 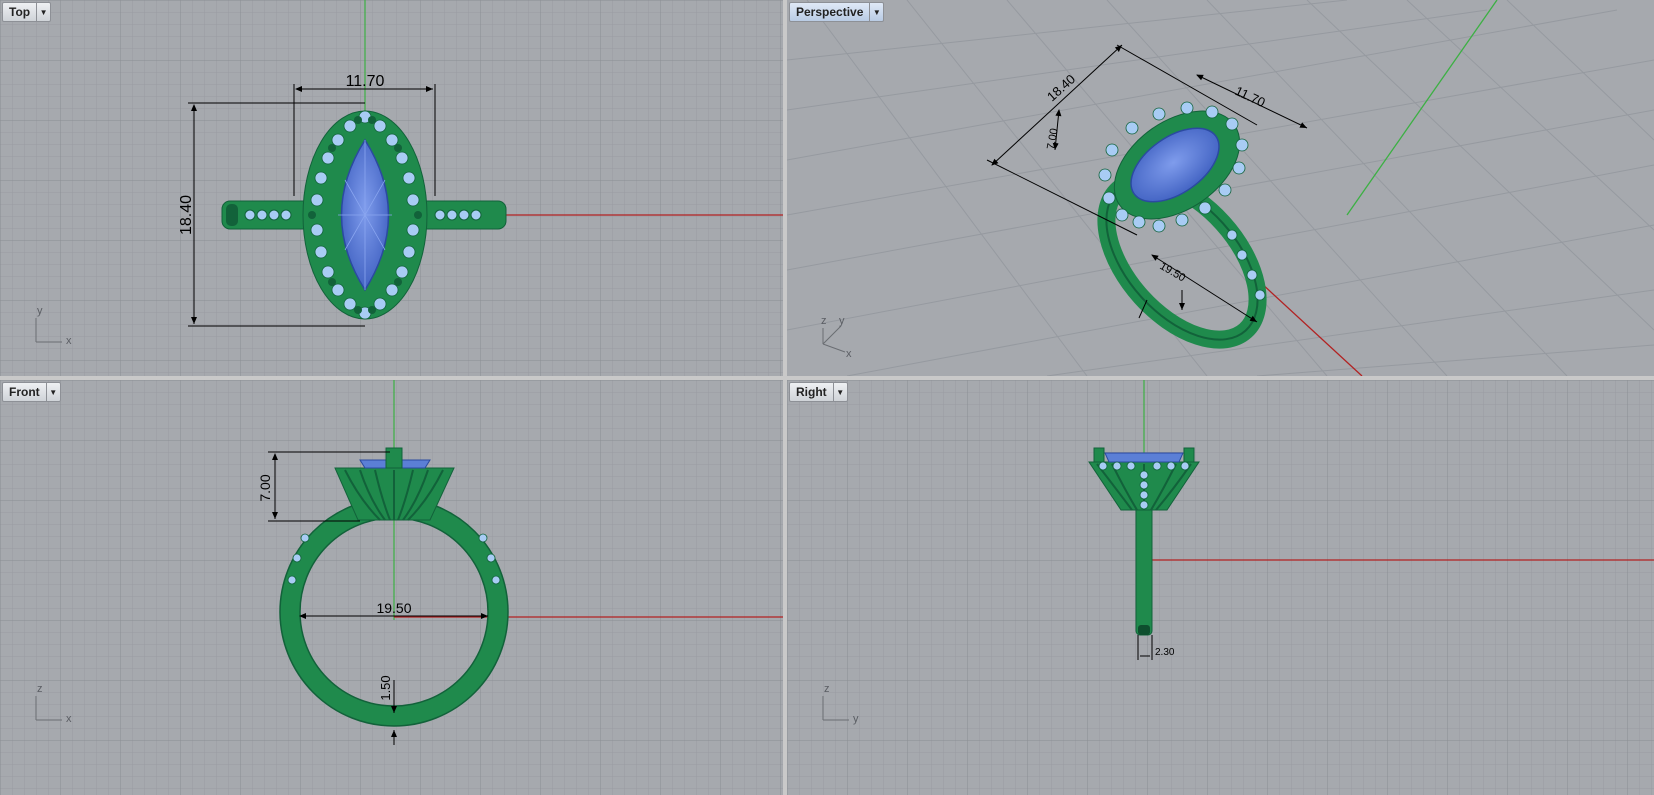 What do you see at coordinates (186, 215) in the screenshot?
I see `dim-length-label: 18.40` at bounding box center [186, 215].